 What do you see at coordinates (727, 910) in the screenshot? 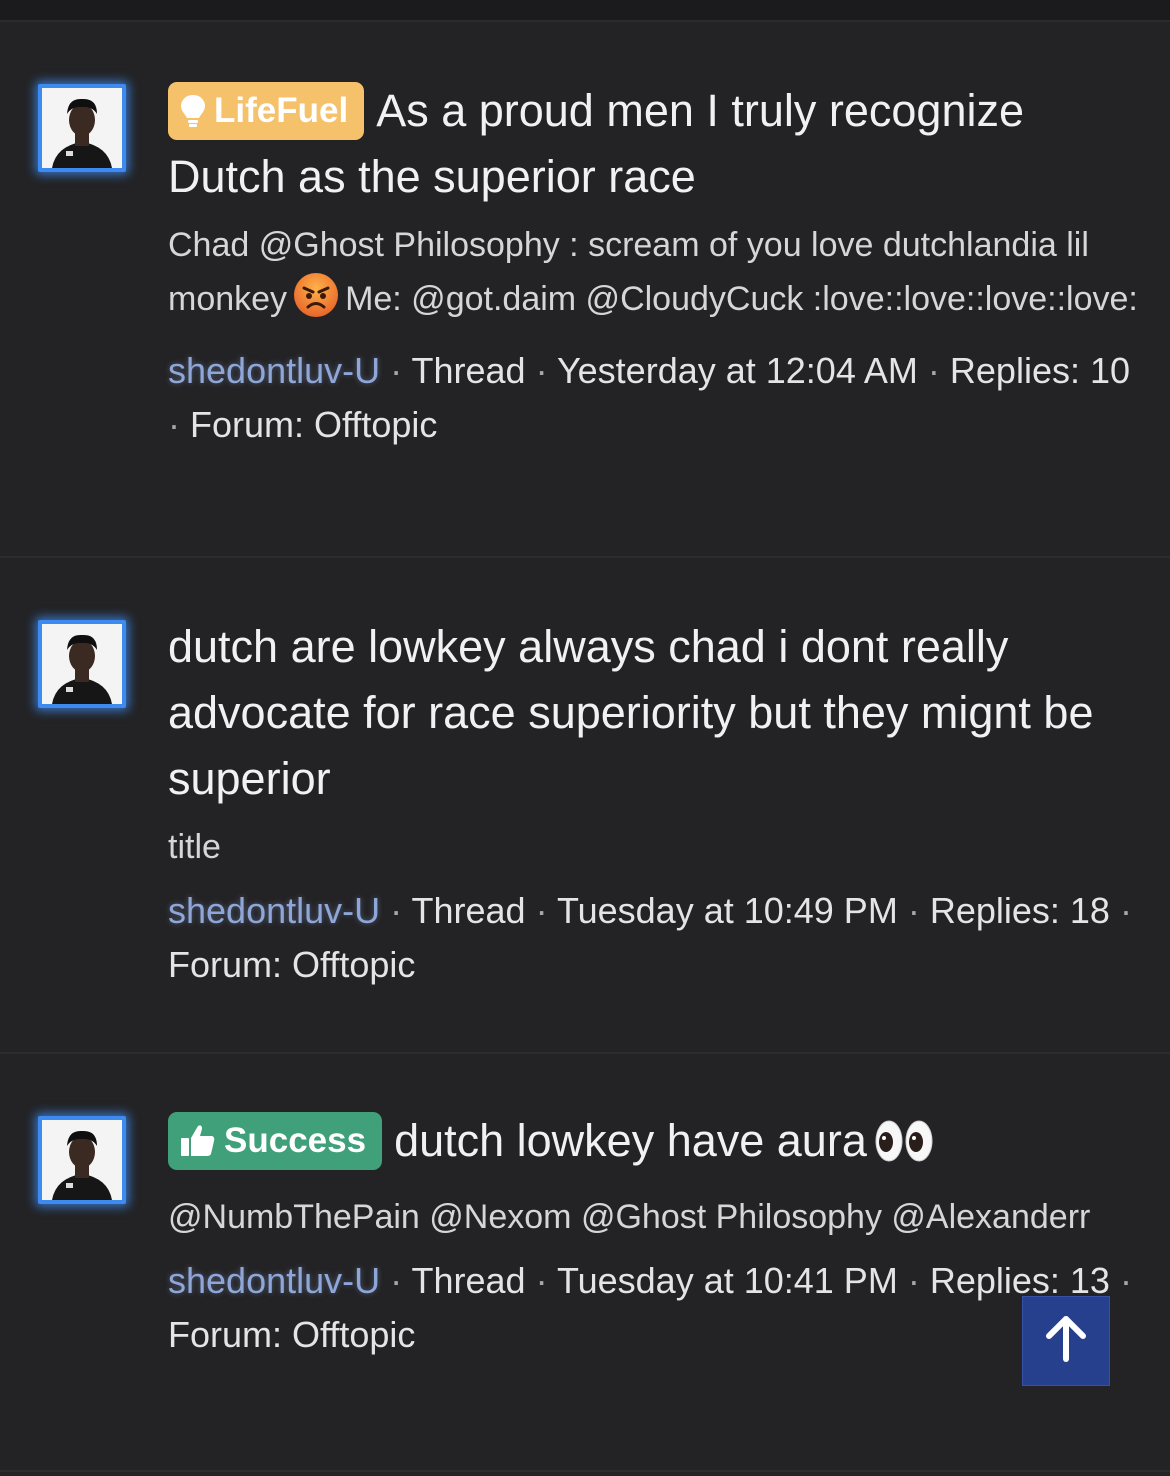
I see `post-date: Tuesday at 10:49 PM` at bounding box center [727, 910].